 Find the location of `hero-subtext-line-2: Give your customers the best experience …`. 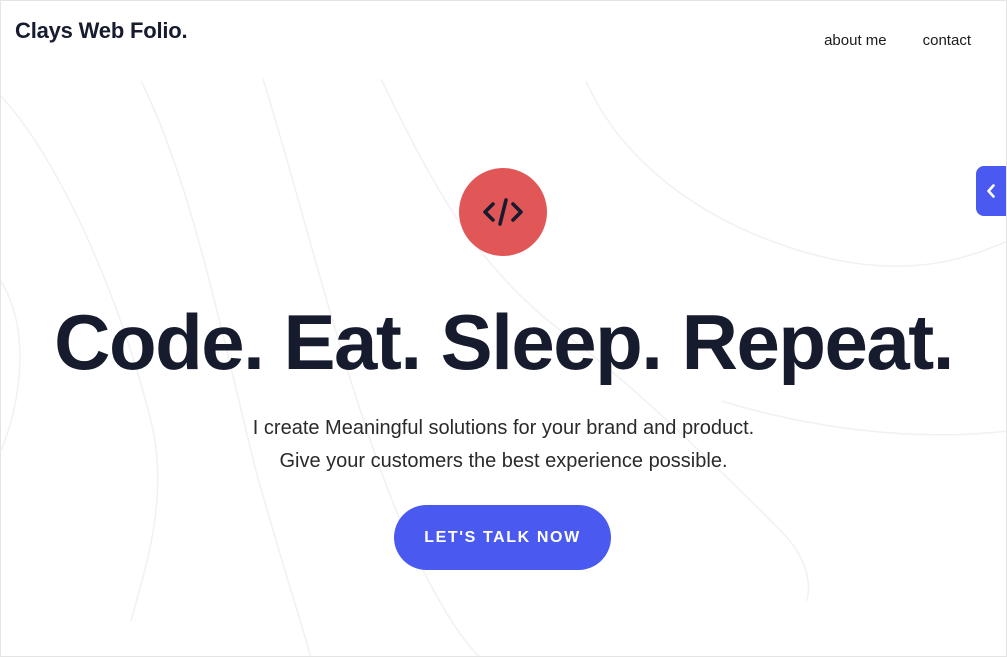

hero-subtext-line-2: Give your customers the best experience … is located at coordinates (503, 461).